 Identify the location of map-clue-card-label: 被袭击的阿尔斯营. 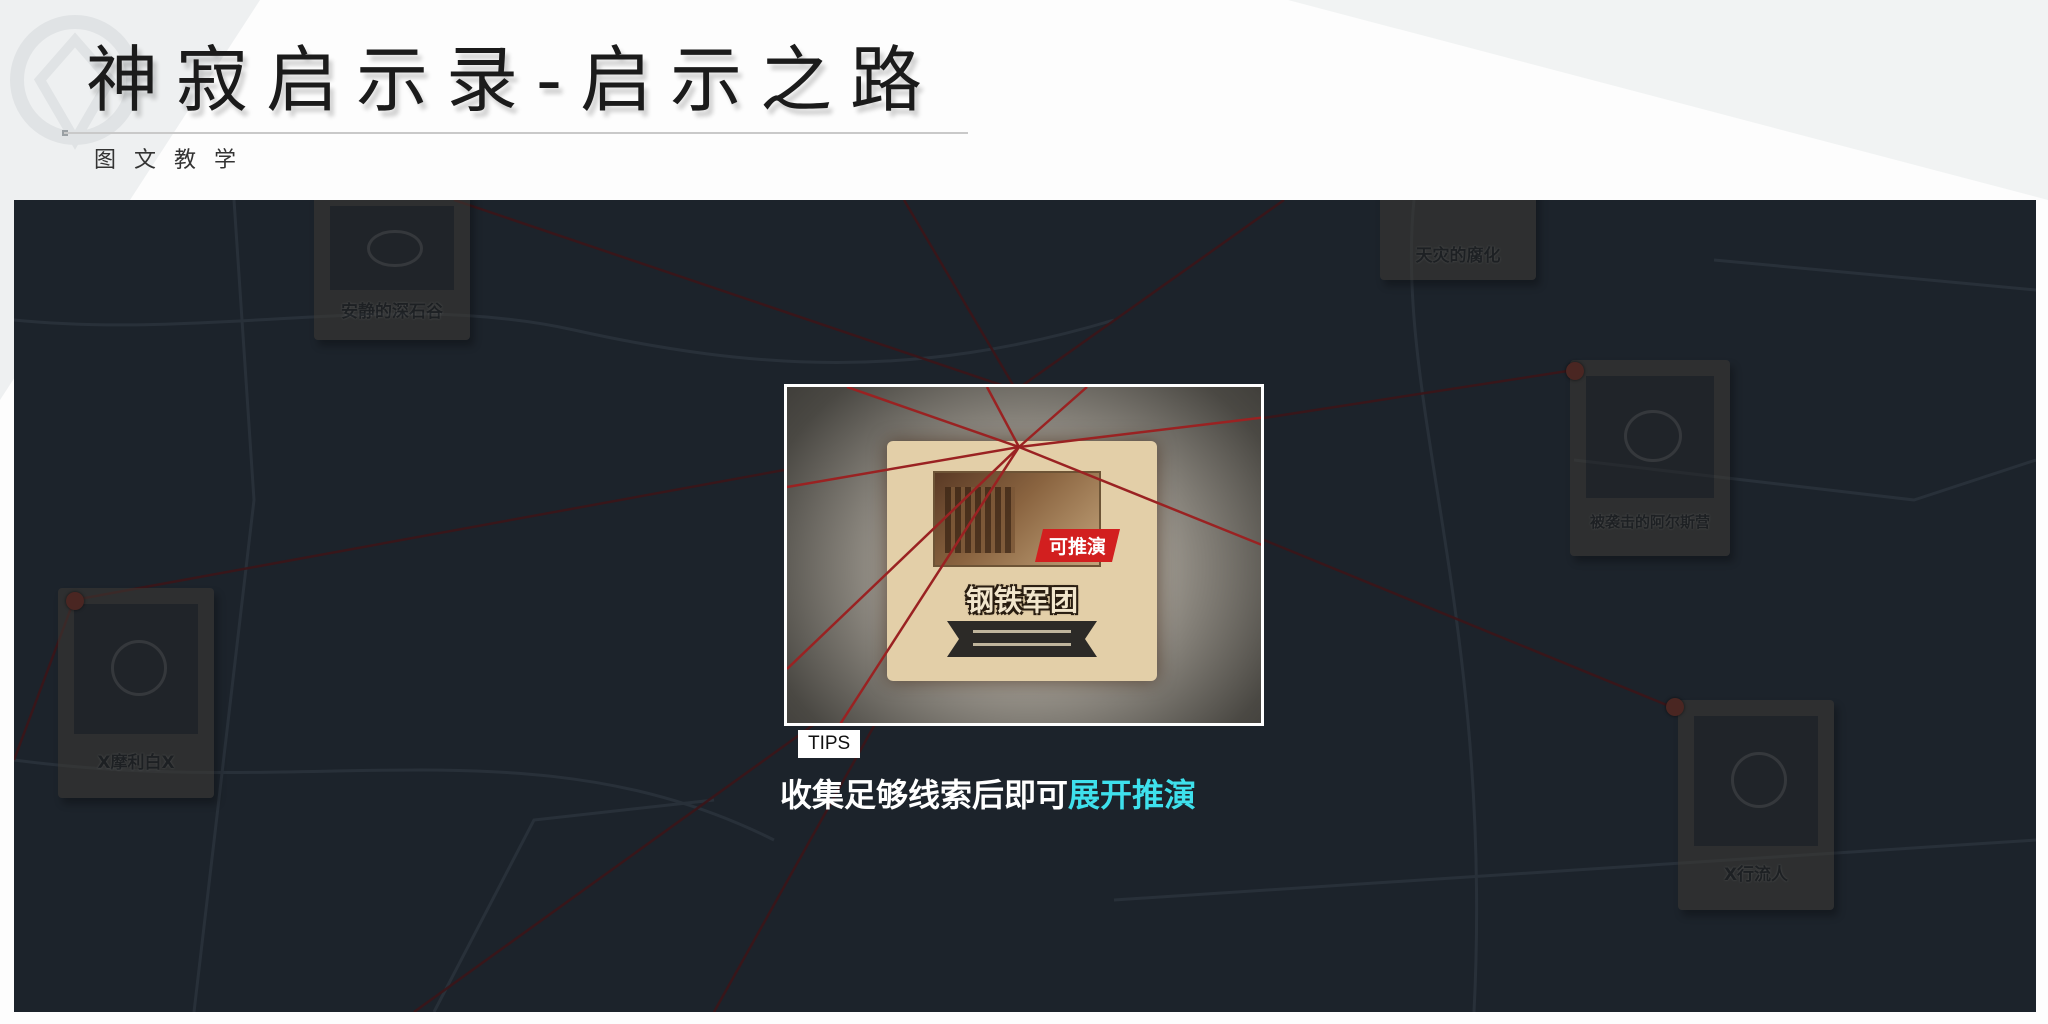
(1649, 522).